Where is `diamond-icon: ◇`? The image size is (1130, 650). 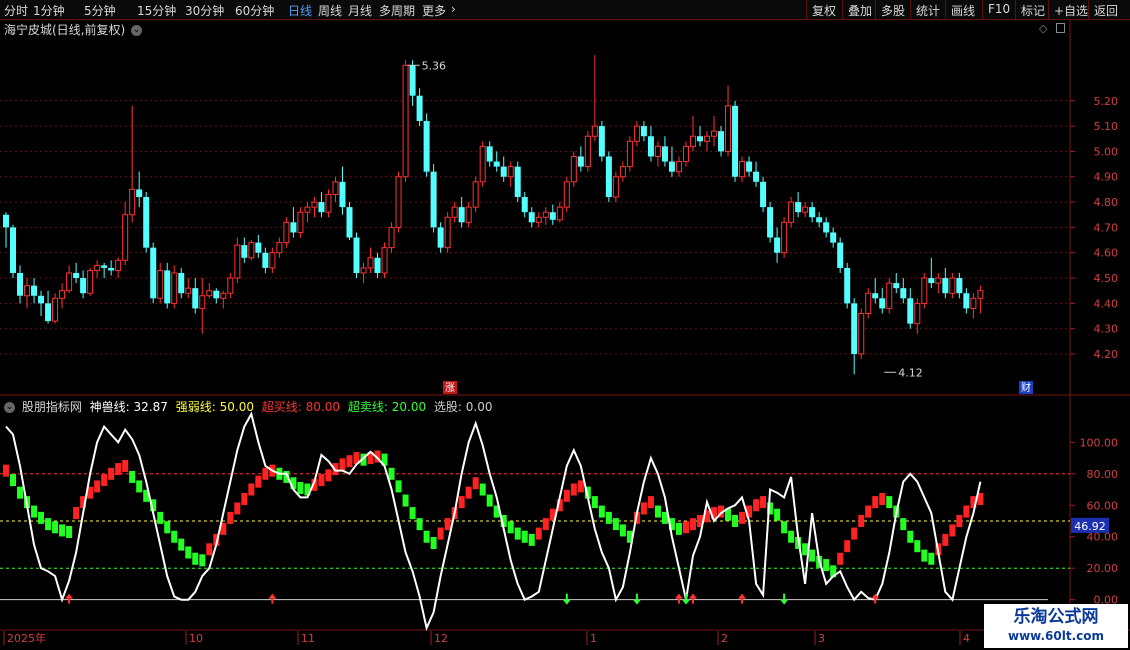 diamond-icon: ◇ is located at coordinates (1043, 28).